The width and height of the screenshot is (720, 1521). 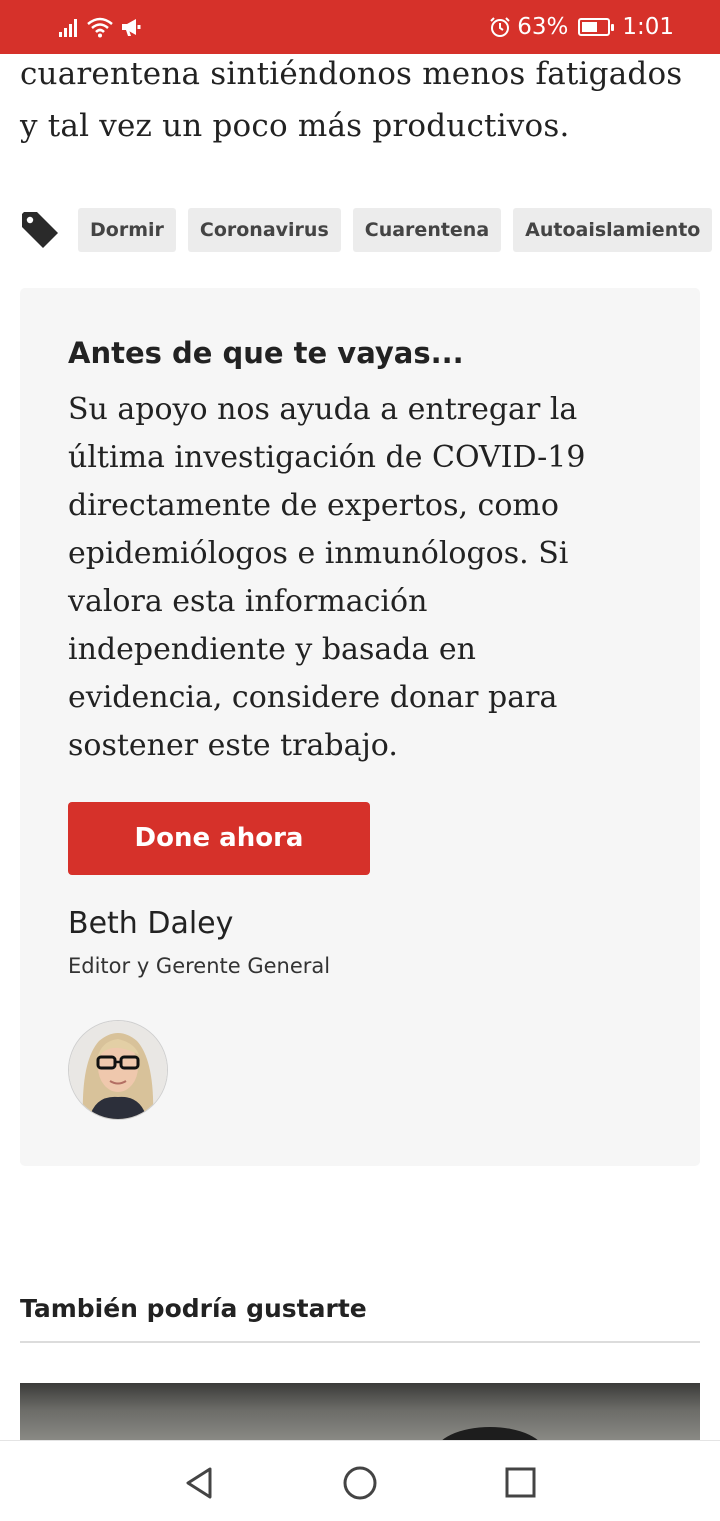 What do you see at coordinates (360, 1413) in the screenshot?
I see `related-article-image` at bounding box center [360, 1413].